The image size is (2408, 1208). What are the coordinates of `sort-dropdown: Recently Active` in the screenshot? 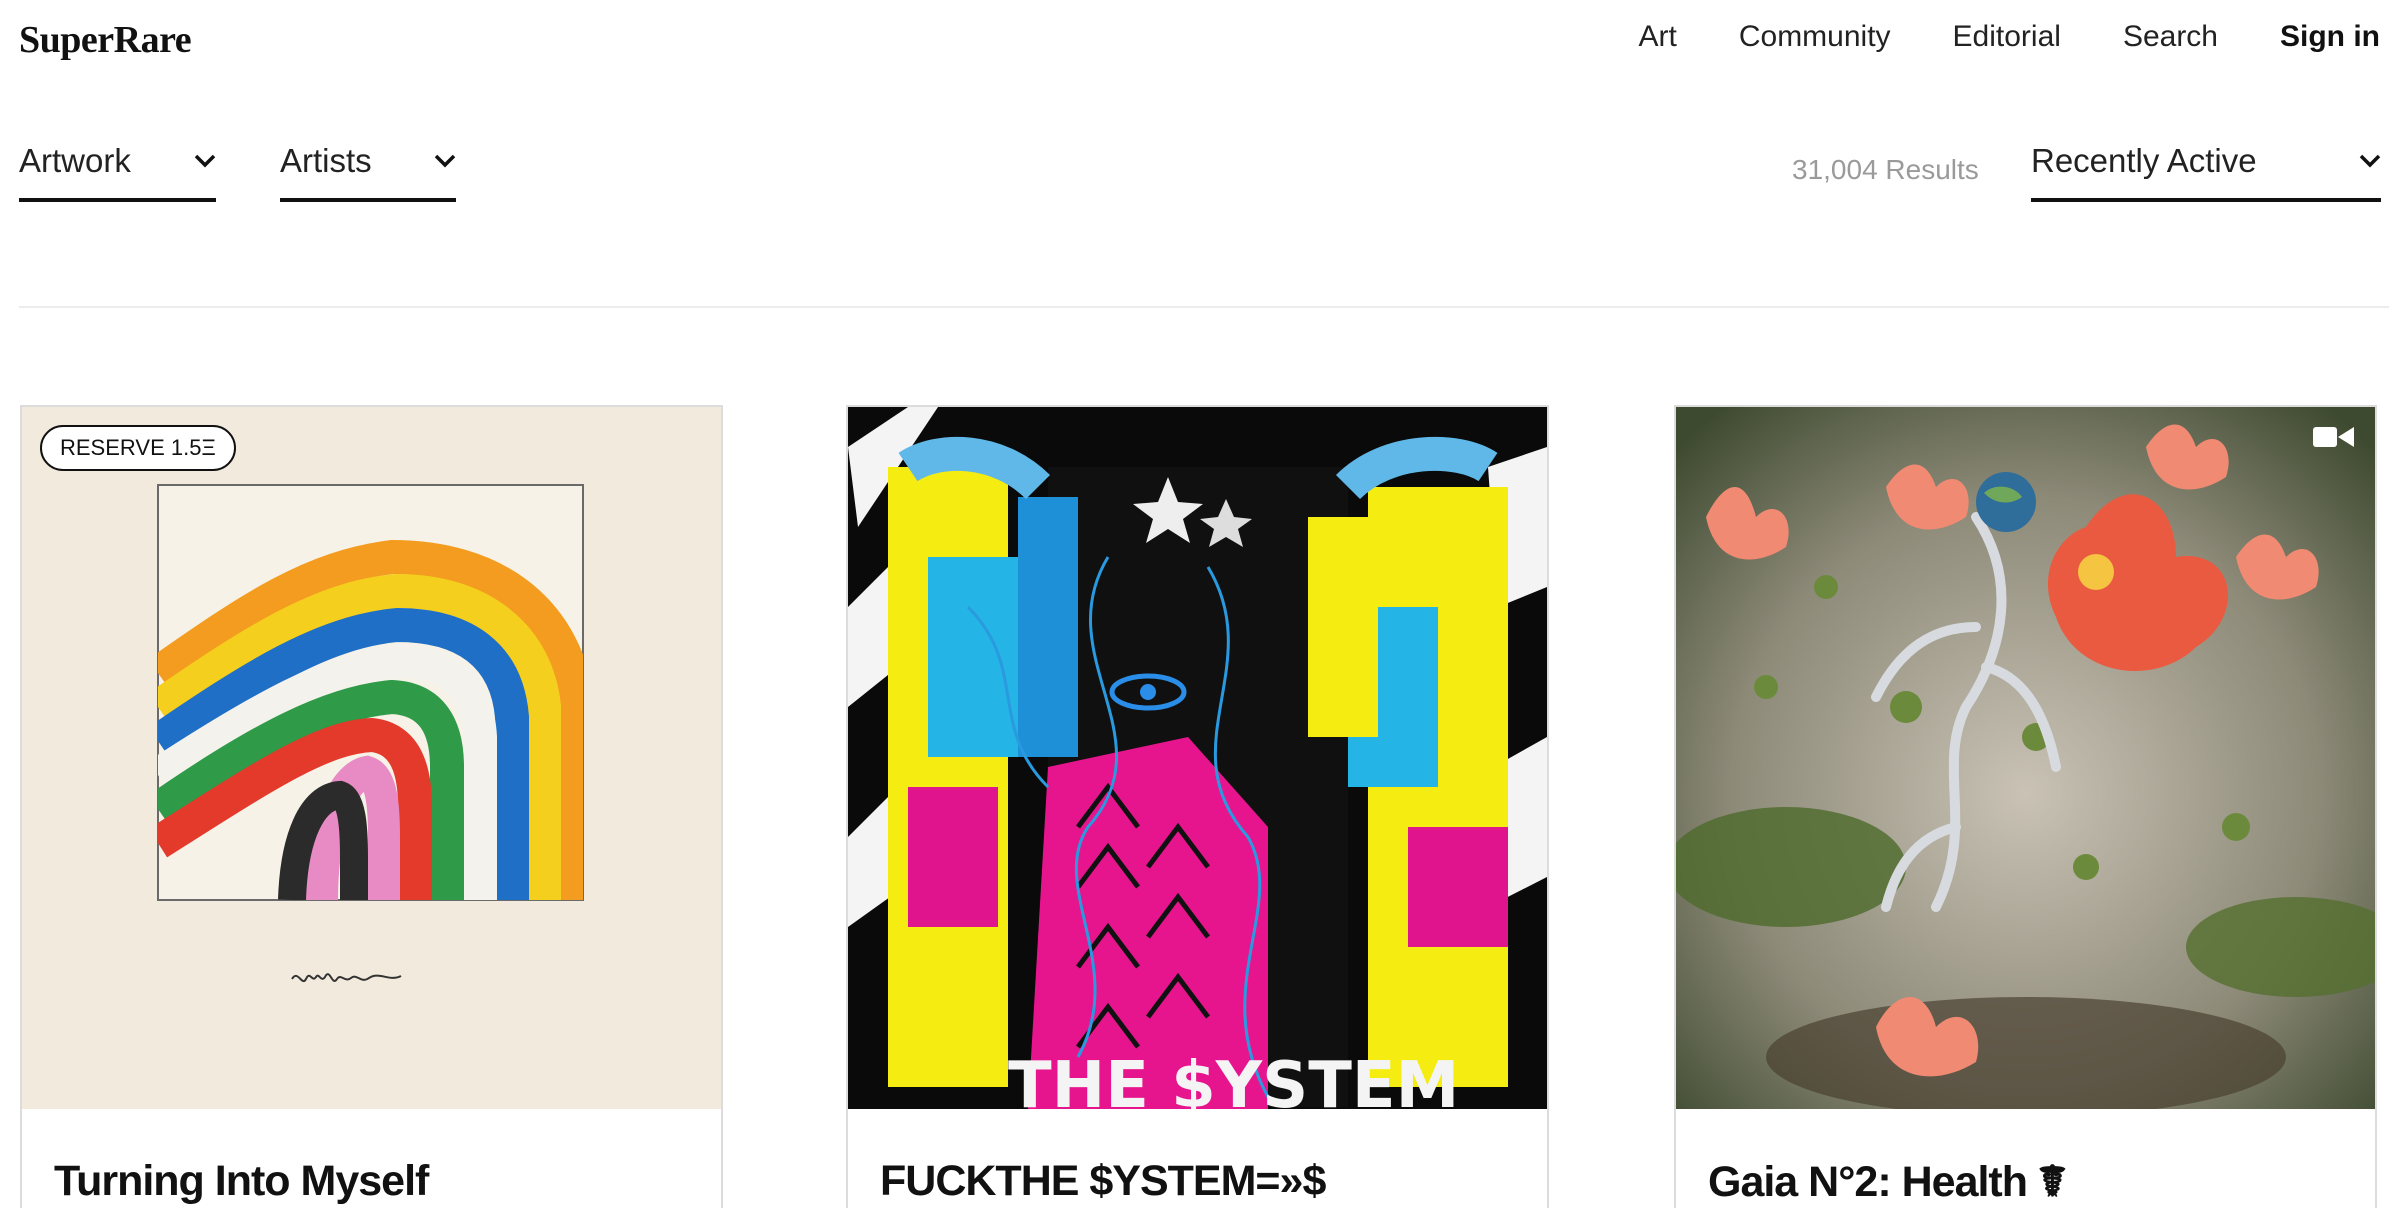 It's located at (2206, 172).